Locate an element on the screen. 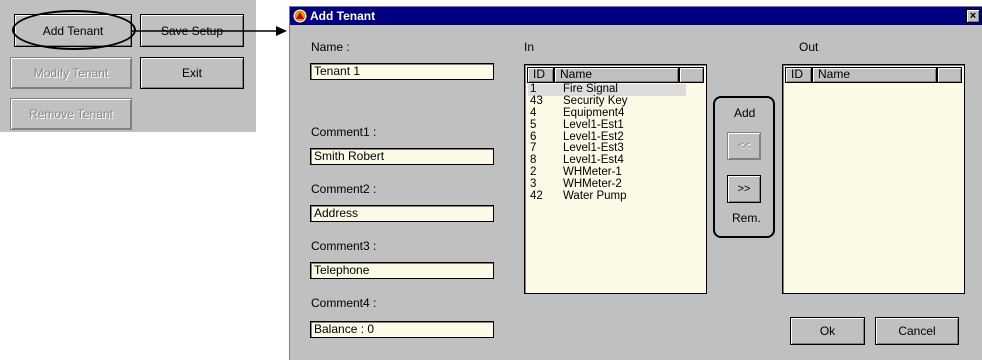 The image size is (982, 360). remove-tenant-button: Remove Tenant is located at coordinates (71, 114).